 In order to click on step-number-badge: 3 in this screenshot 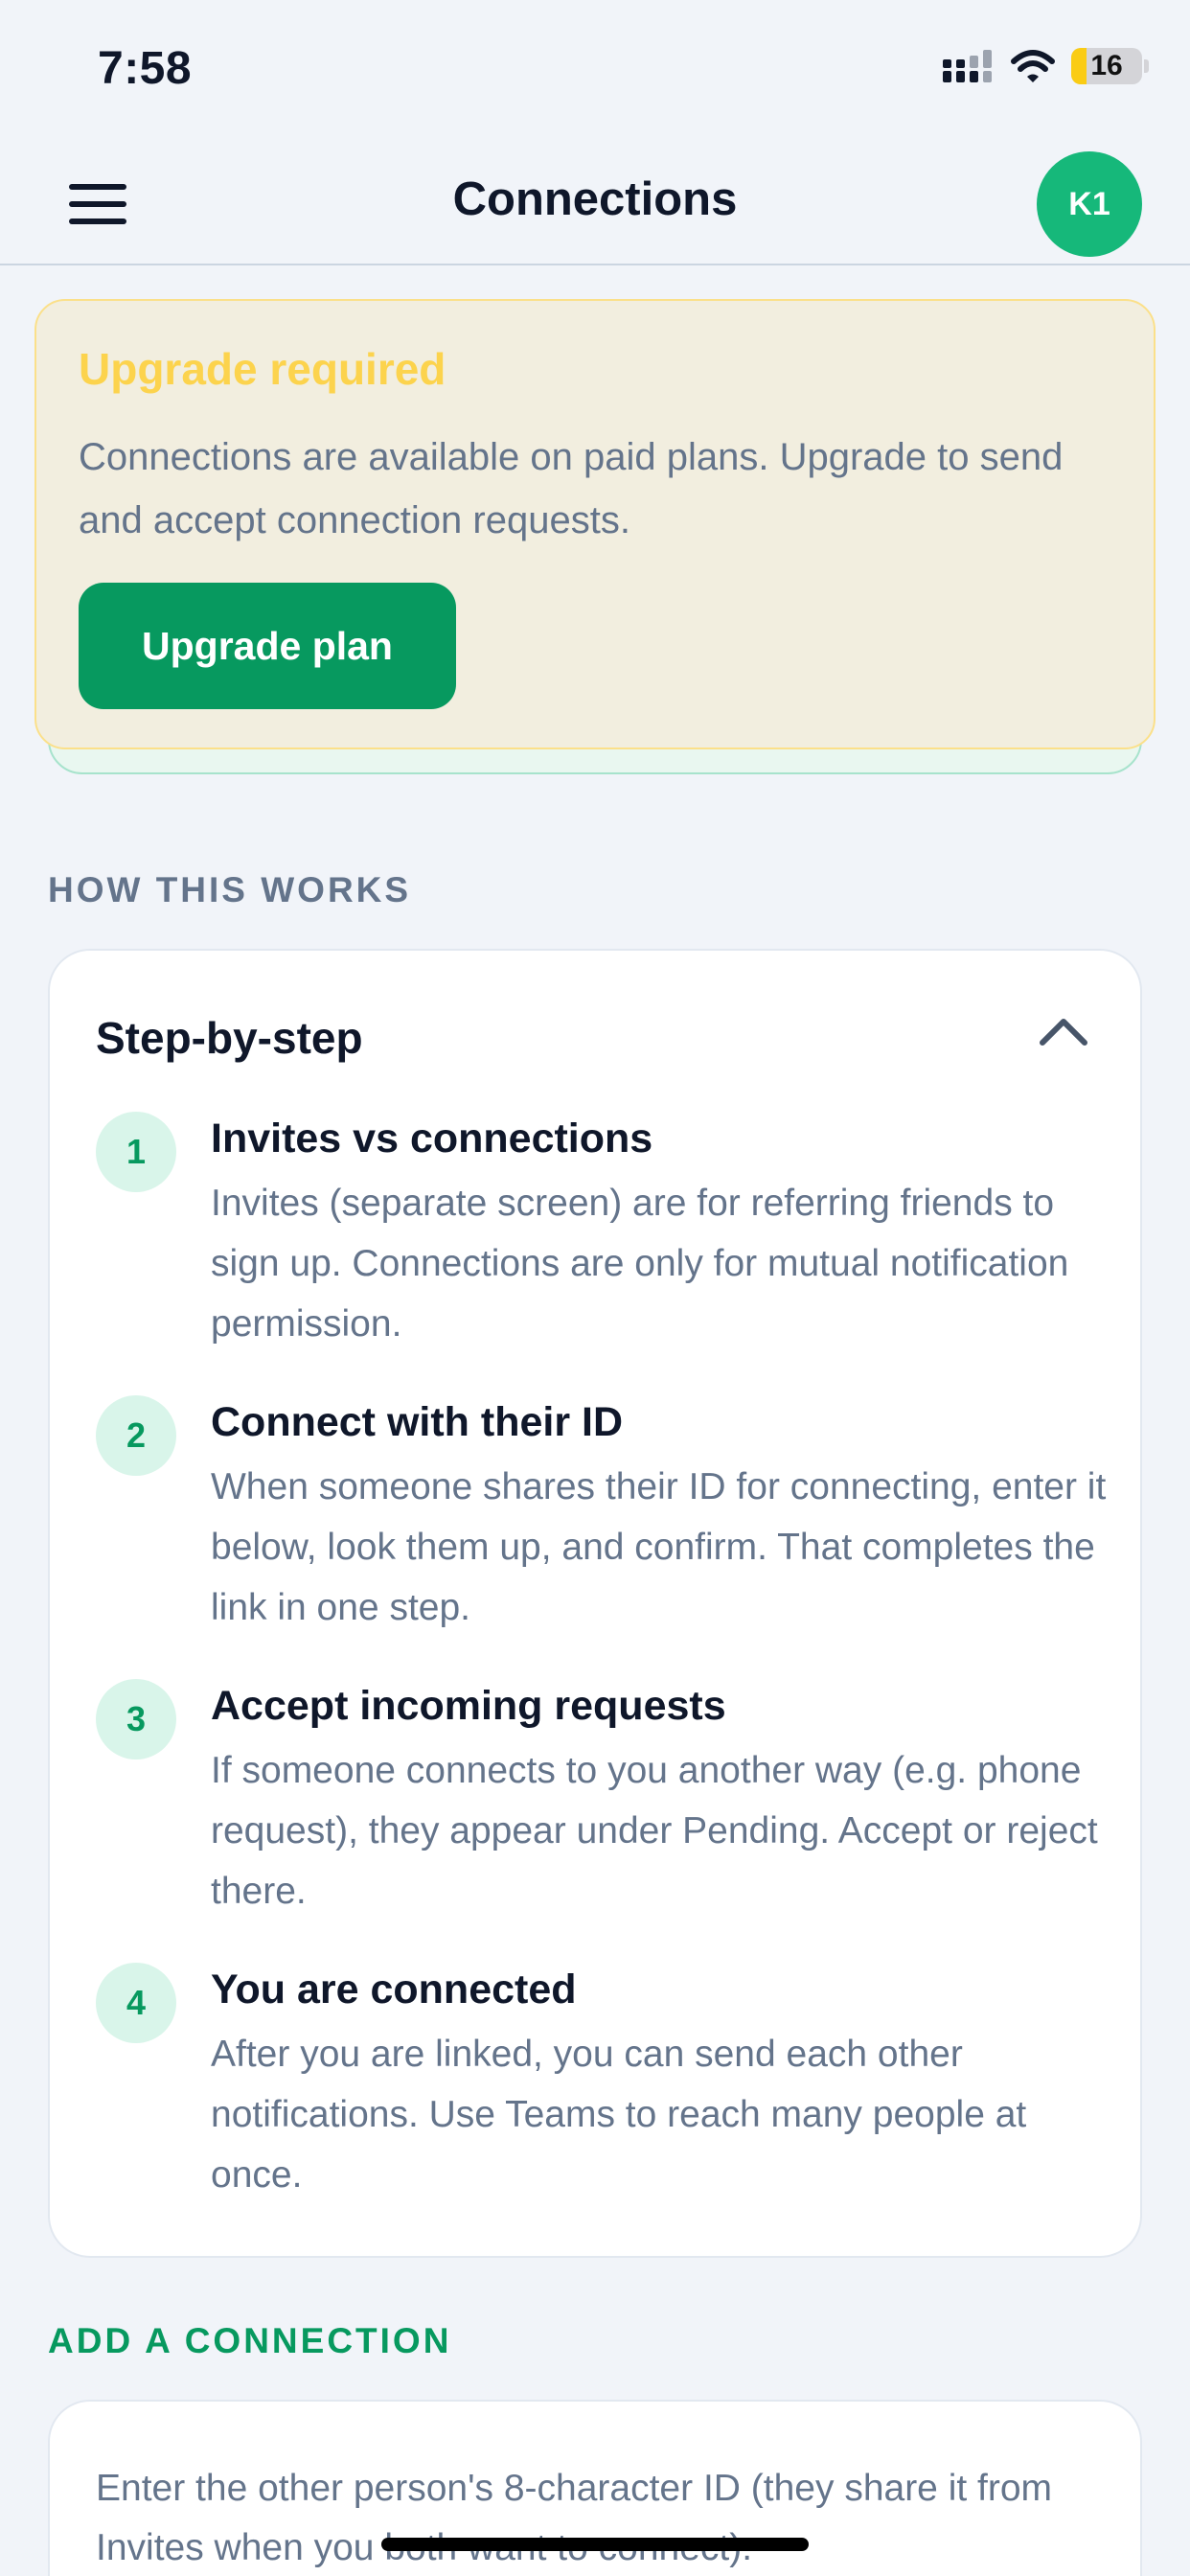, I will do `click(136, 1719)`.